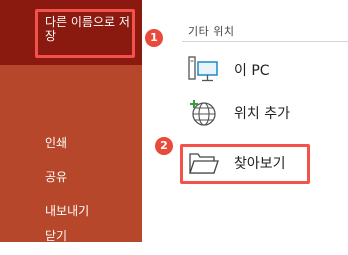  Describe the element at coordinates (164, 146) in the screenshot. I see `step-badge-2: 2` at that location.